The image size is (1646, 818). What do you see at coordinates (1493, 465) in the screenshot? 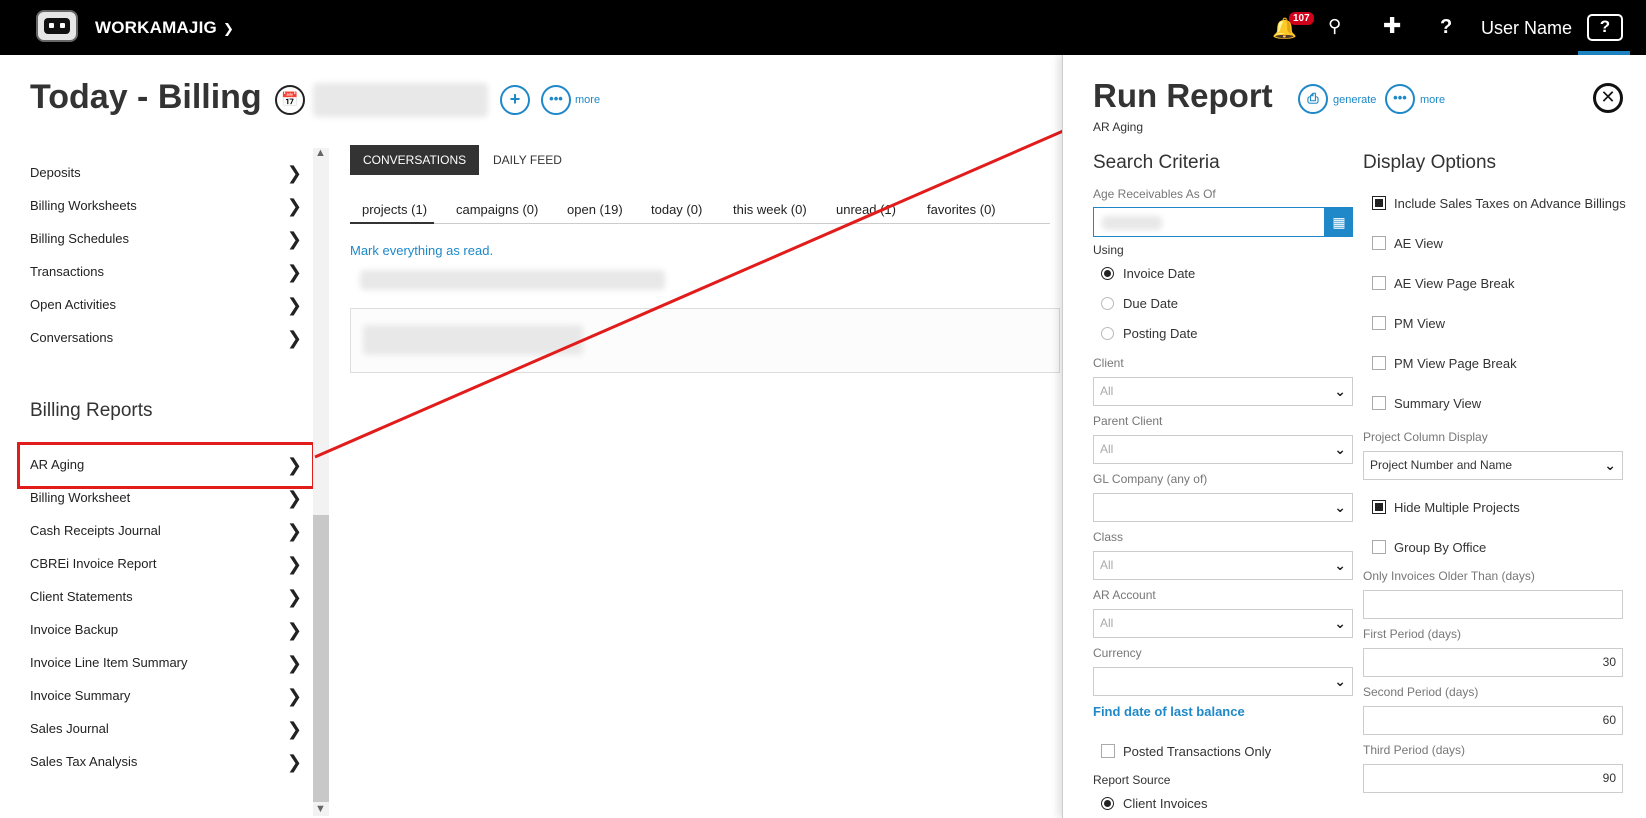
I see `project-column-select: Project Number and Name ⌄` at bounding box center [1493, 465].